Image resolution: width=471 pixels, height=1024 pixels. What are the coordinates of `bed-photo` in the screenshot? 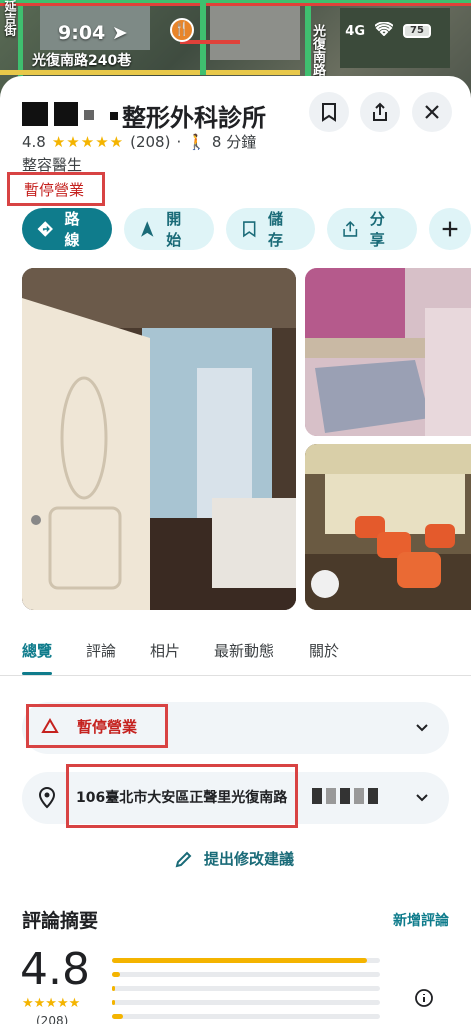 It's located at (388, 352).